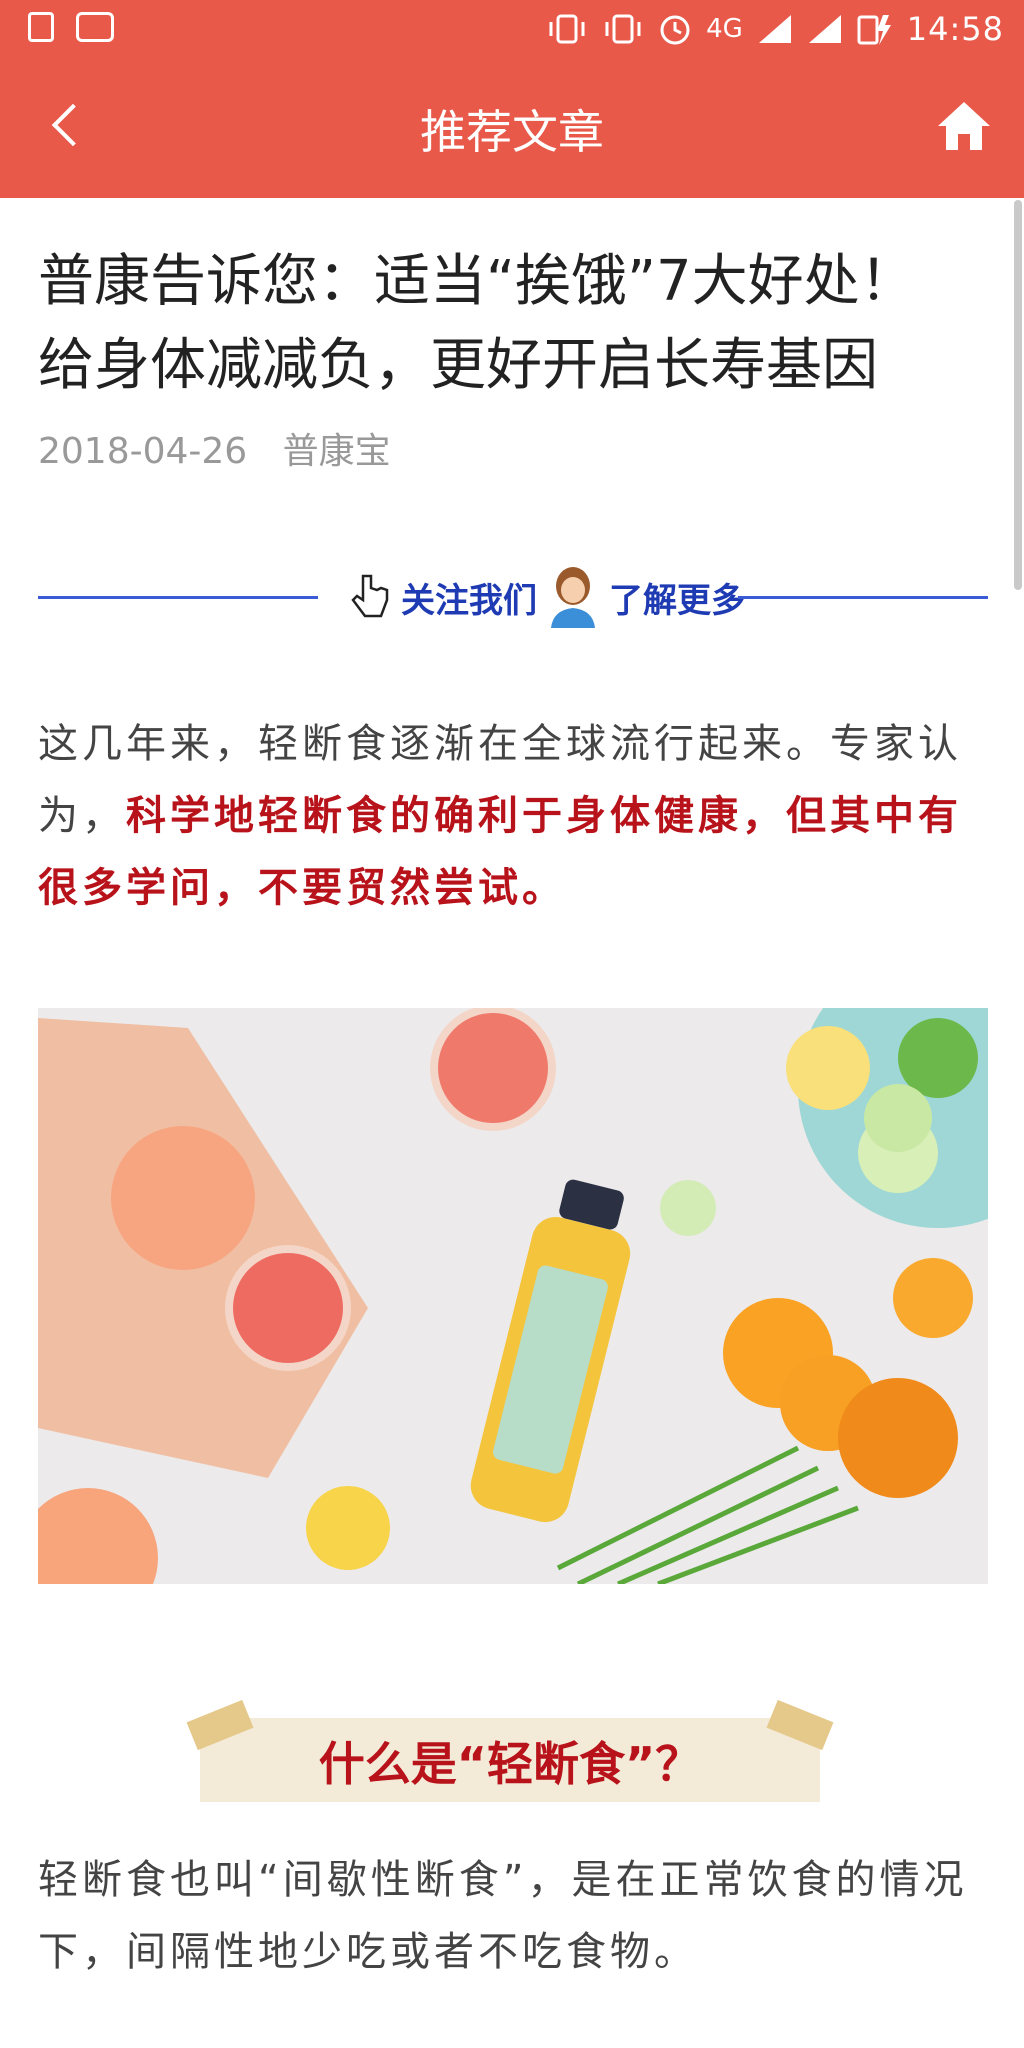  I want to click on divider-left, so click(178, 597).